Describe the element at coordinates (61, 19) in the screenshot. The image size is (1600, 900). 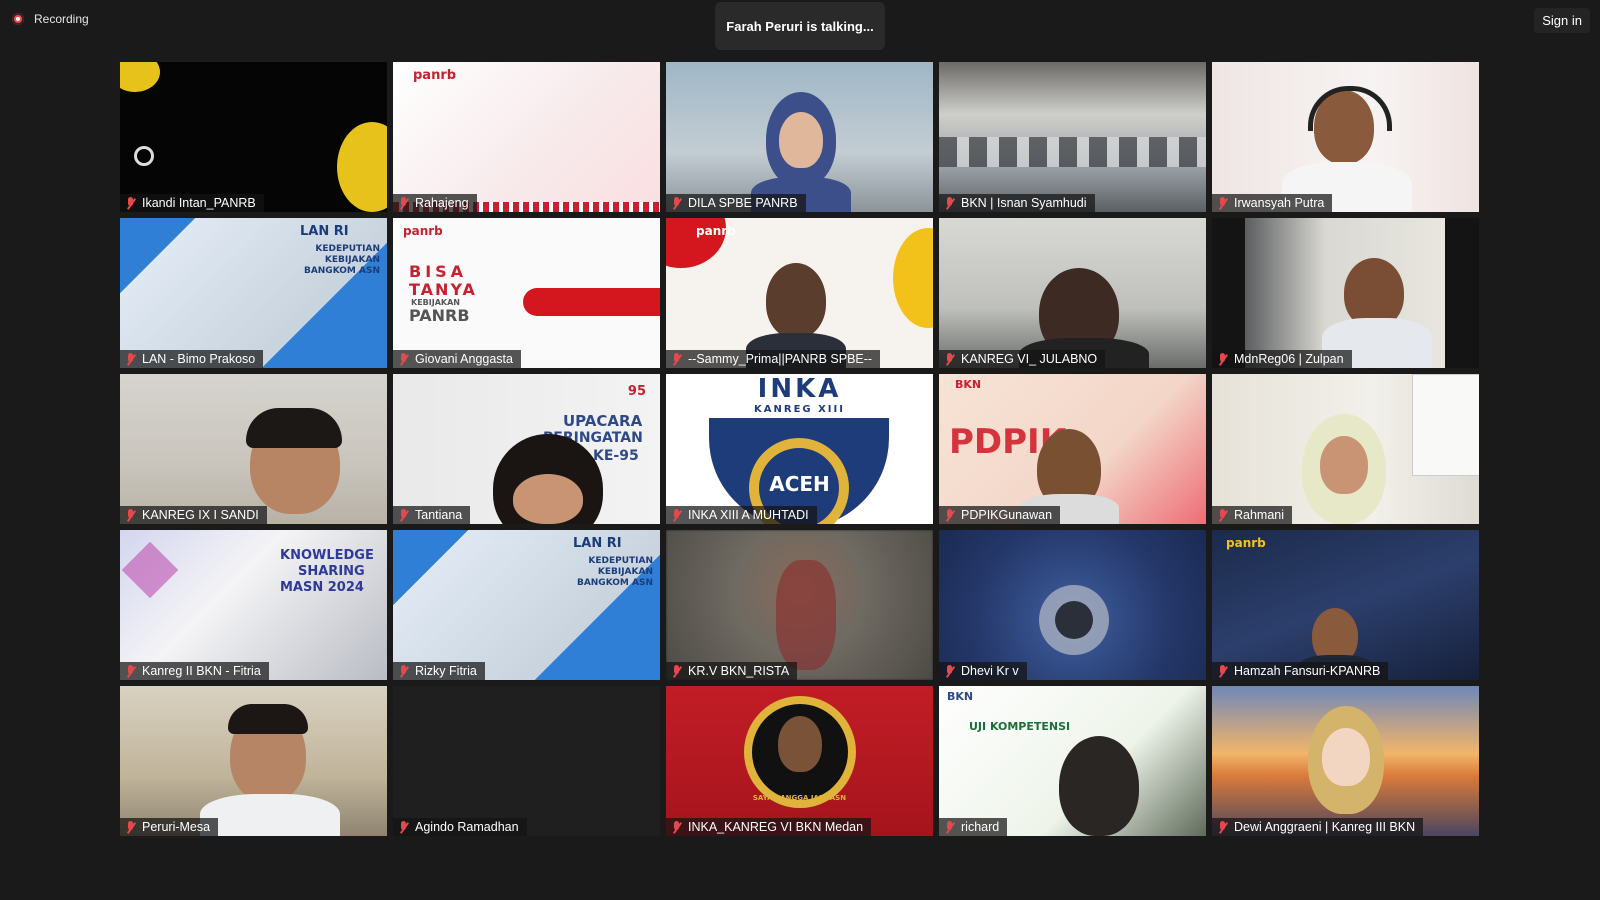
I see `recording-label: Recording` at that location.